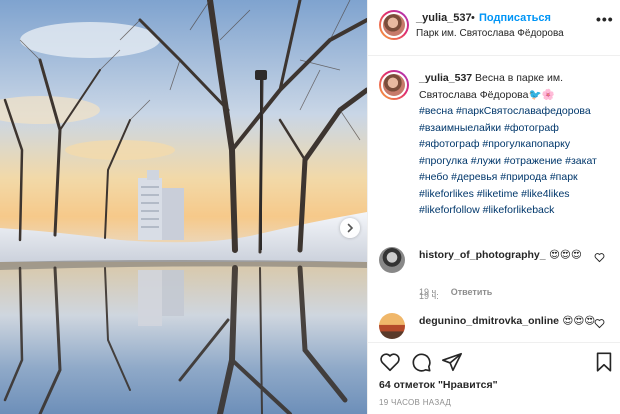  I want to click on more-icon: •••, so click(605, 19).